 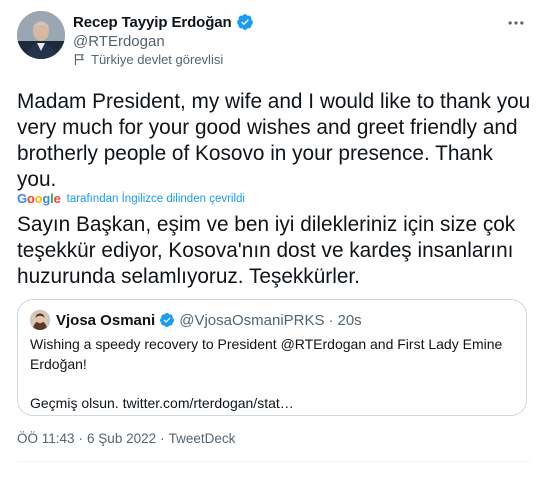 What do you see at coordinates (167, 320) in the screenshot?
I see `quoted-verified-badge-icon` at bounding box center [167, 320].